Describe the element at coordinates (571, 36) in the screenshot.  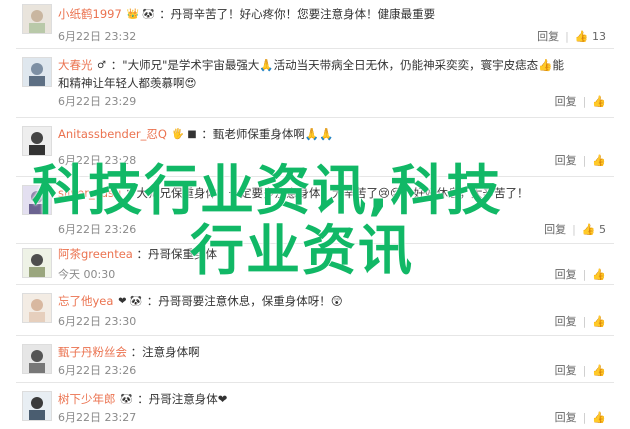
I see `comment-actions: 回复 | 👍 13` at that location.